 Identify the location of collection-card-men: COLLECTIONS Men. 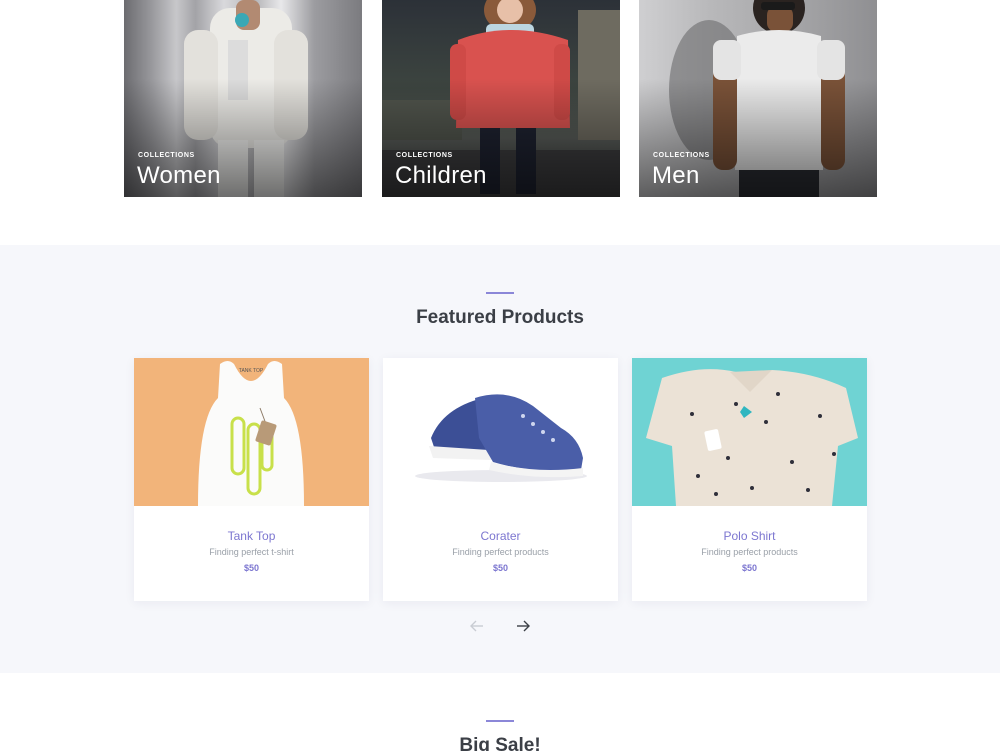
(758, 98).